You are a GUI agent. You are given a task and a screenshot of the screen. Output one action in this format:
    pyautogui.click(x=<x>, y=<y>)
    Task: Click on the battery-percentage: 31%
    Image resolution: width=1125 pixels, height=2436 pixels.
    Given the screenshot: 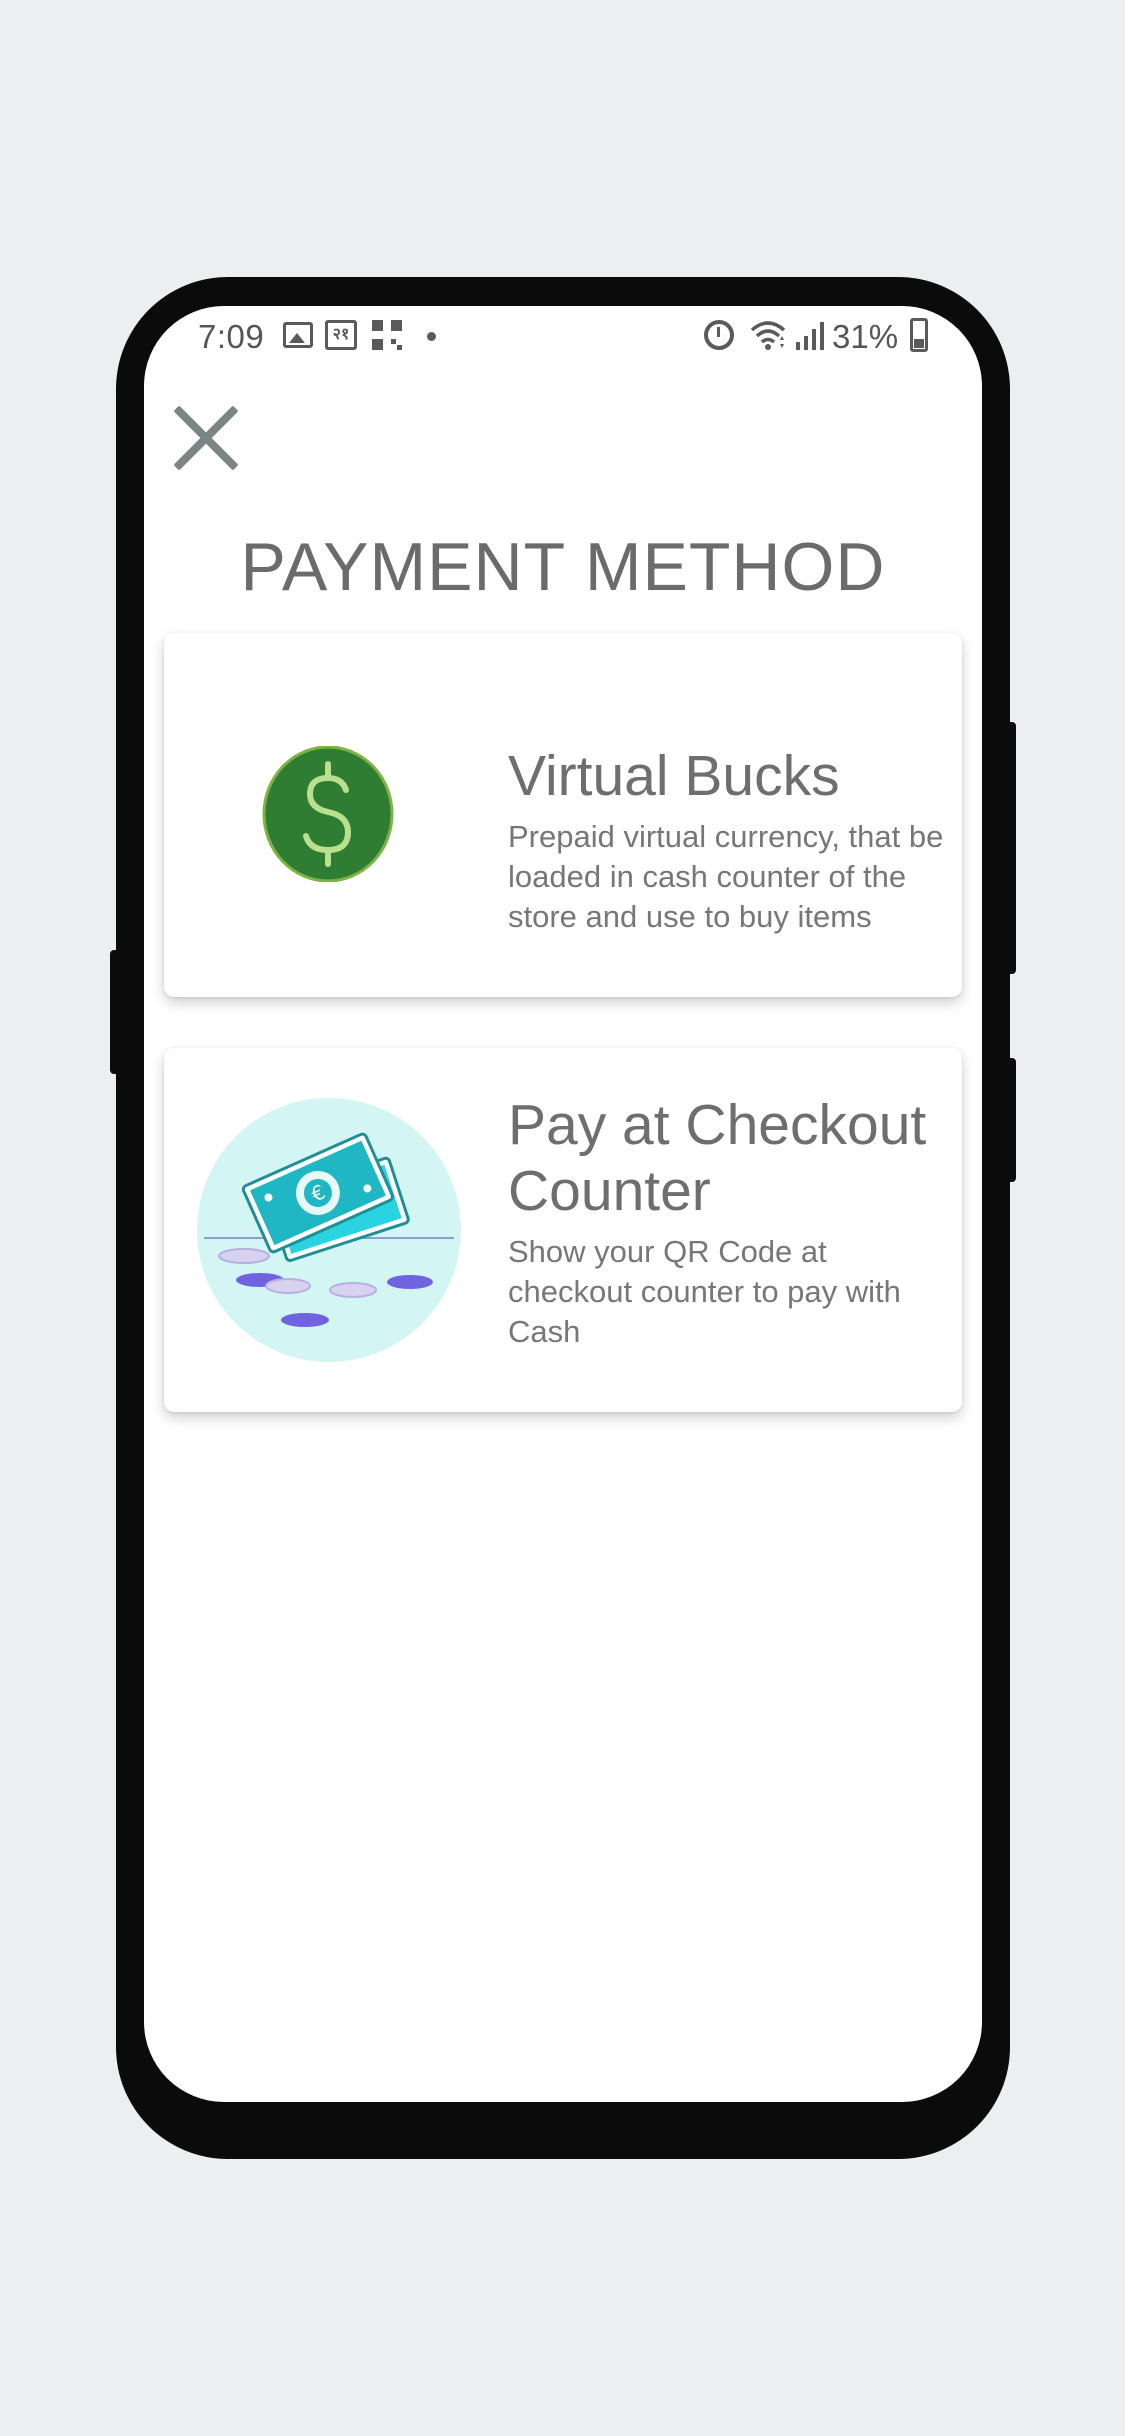 What is the action you would take?
    pyautogui.click(x=865, y=336)
    